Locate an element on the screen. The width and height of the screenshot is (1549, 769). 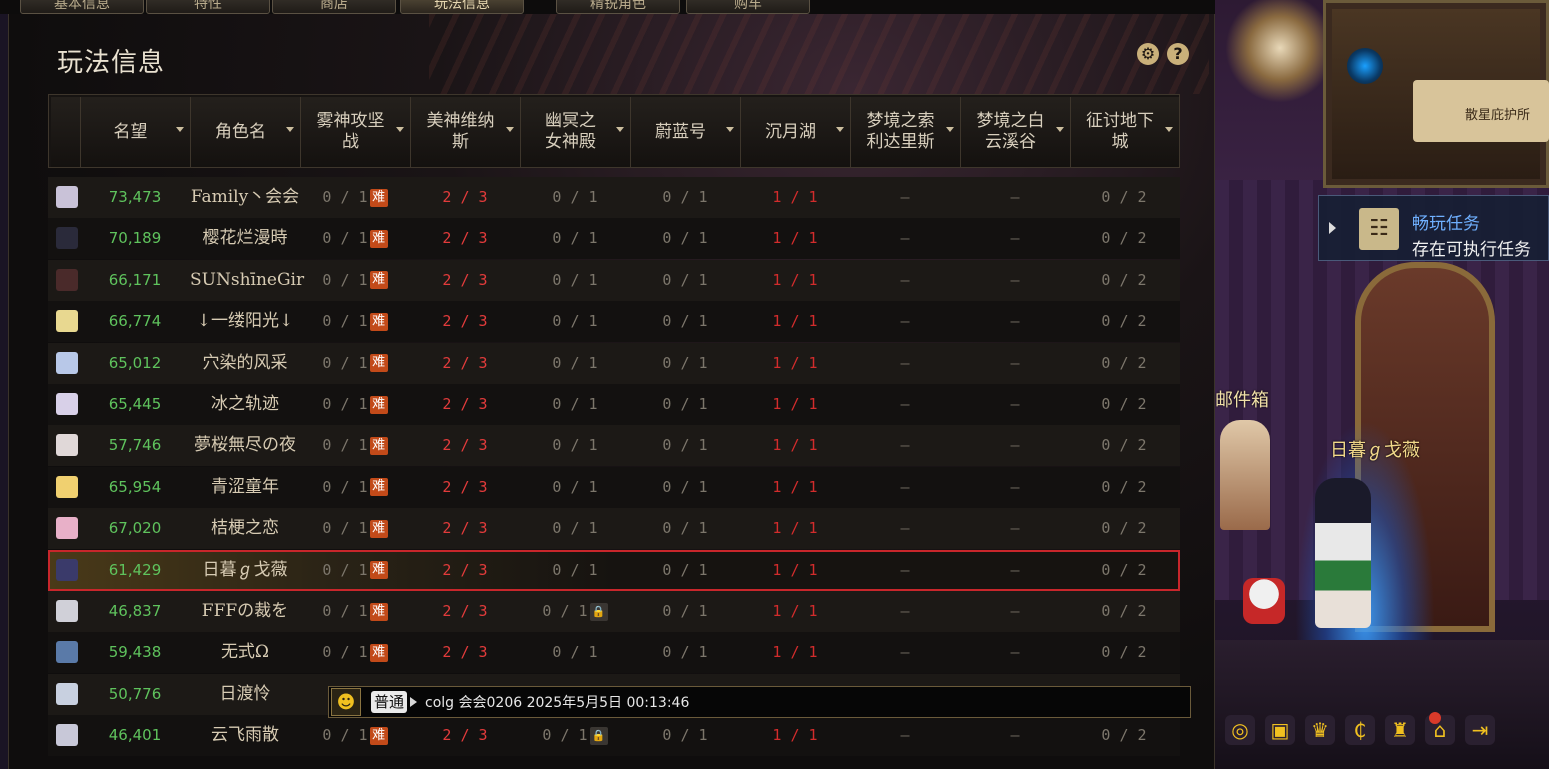
col-youming: 幽冥之女神殿 is located at coordinates (576, 132).